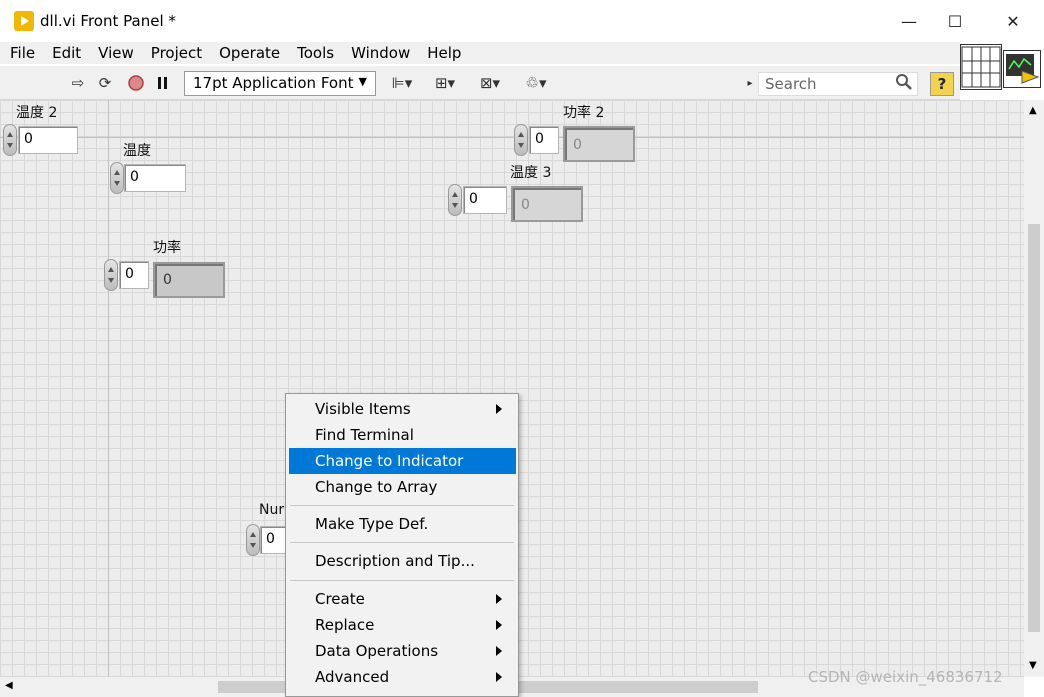  I want to click on context-help-button: ?, so click(942, 84).